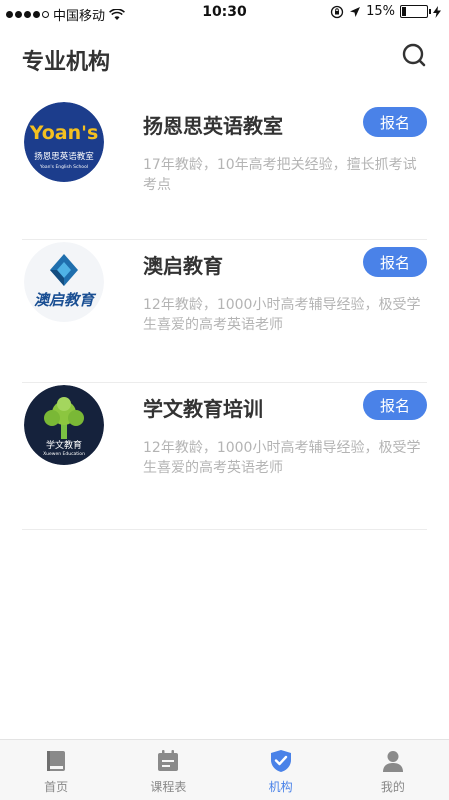 This screenshot has height=800, width=449. Describe the element at coordinates (56, 761) in the screenshot. I see `book-icon` at that location.